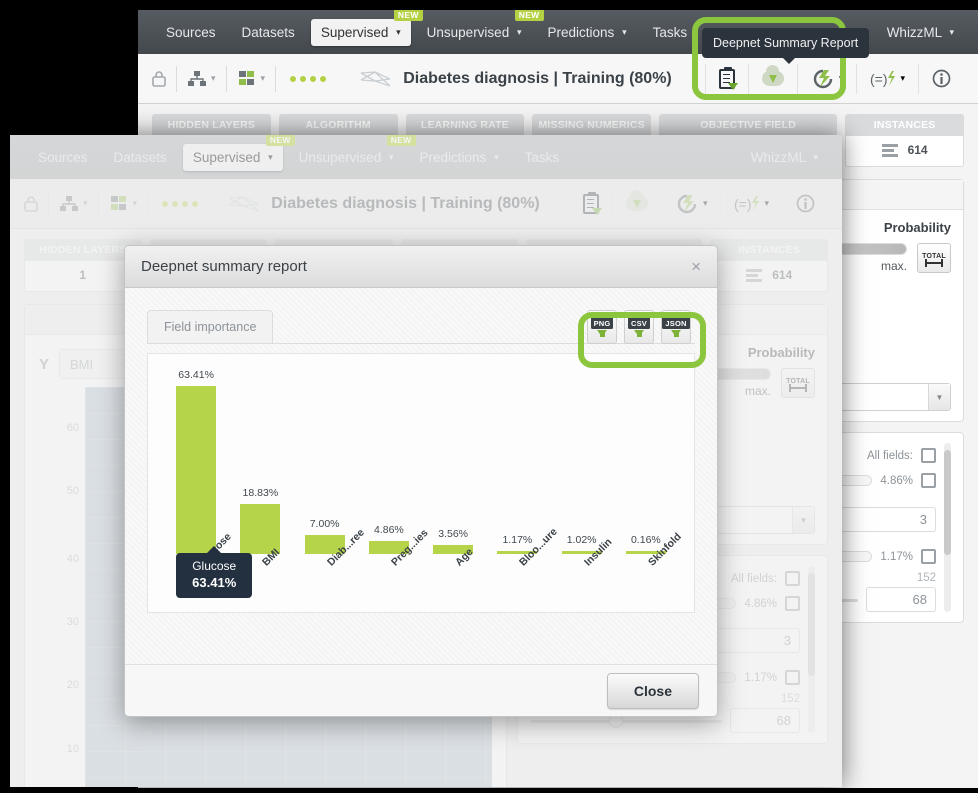 The image size is (978, 793). Describe the element at coordinates (260, 492) in the screenshot. I see `bar-value-label: 18.83%` at that location.